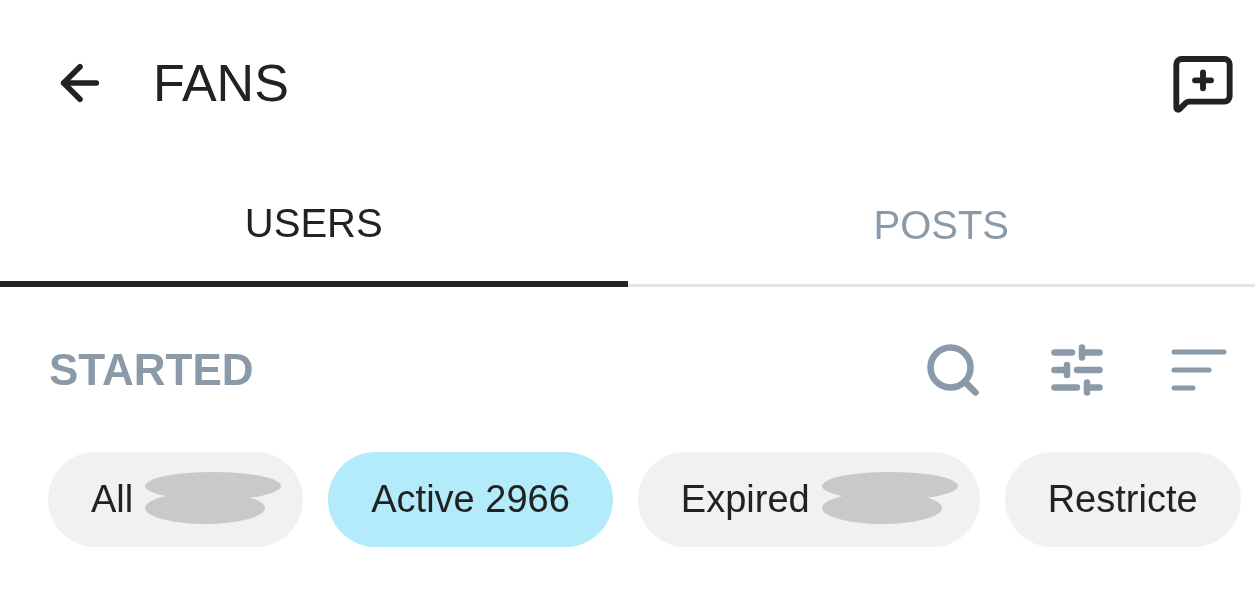 Image resolution: width=1255 pixels, height=593 pixels. Describe the element at coordinates (314, 226) in the screenshot. I see `tab: USERS` at that location.